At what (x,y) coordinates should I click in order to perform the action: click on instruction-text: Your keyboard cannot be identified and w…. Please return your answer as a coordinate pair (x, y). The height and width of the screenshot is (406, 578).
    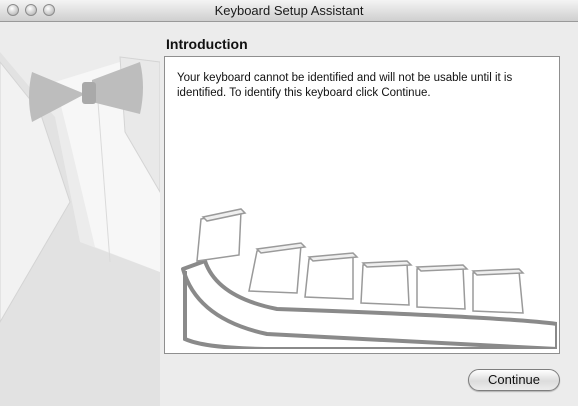
    Looking at the image, I should click on (345, 85).